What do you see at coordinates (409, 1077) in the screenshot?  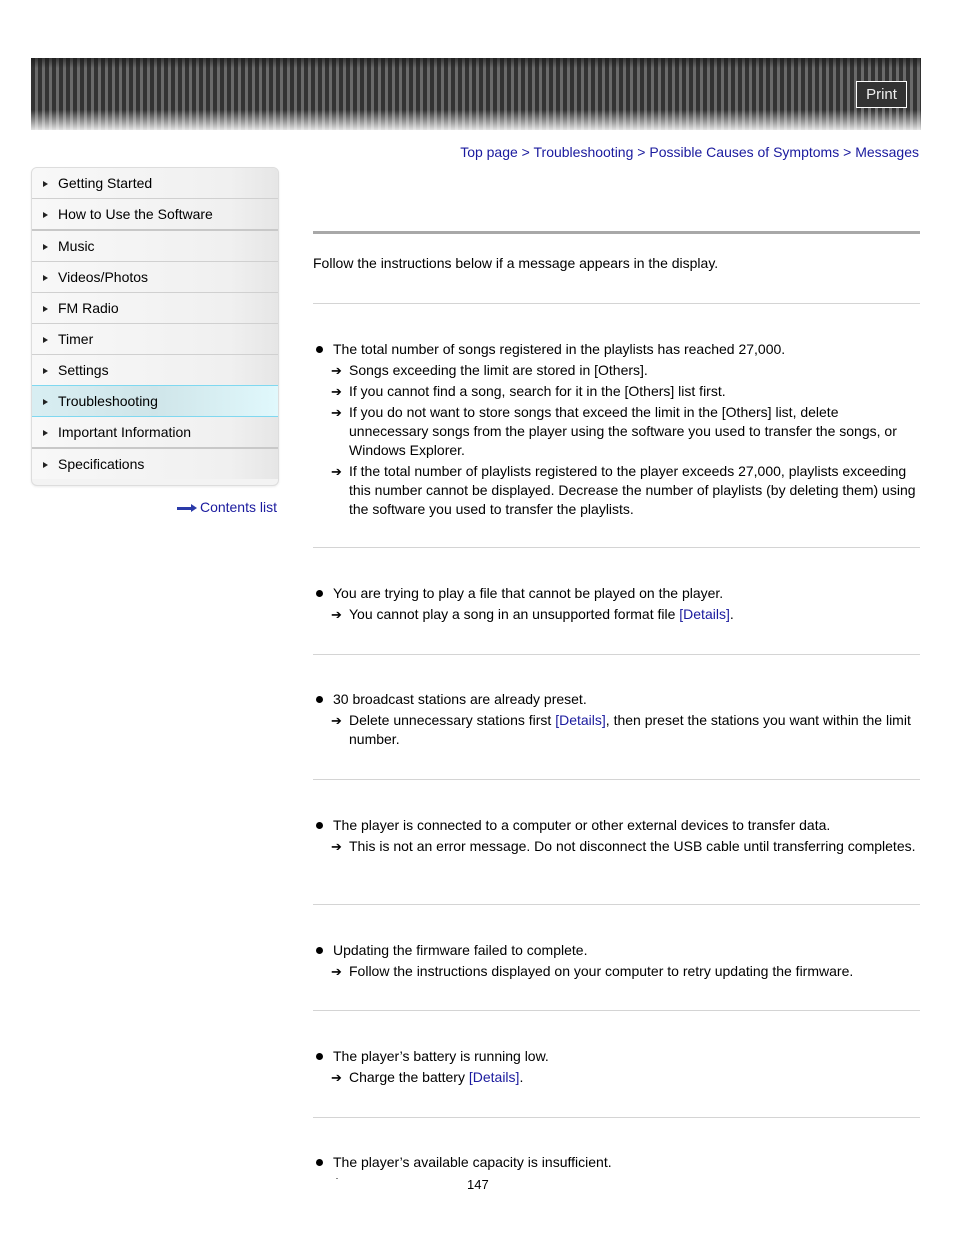 I see `remedy-text: Charge the battery` at bounding box center [409, 1077].